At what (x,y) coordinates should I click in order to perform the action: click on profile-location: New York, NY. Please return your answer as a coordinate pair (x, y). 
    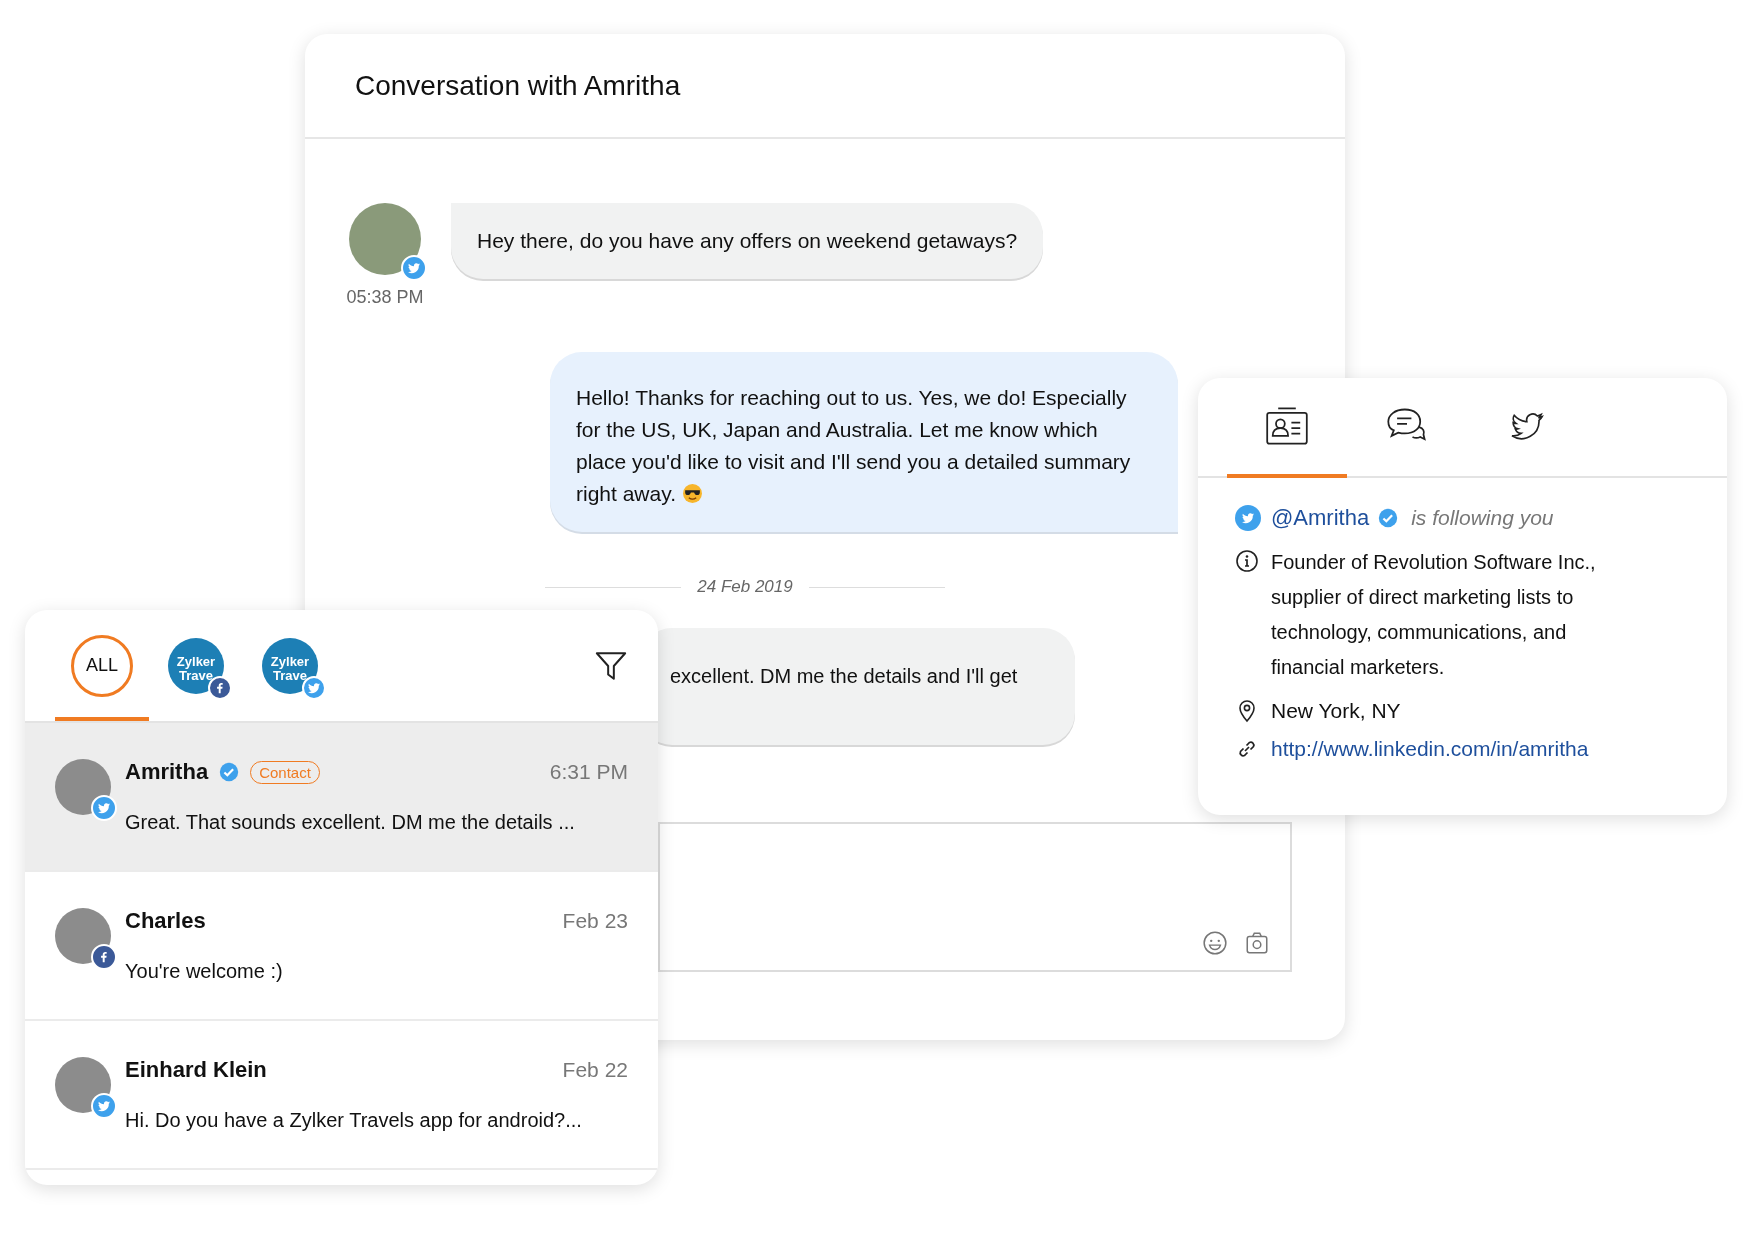
    Looking at the image, I should click on (1336, 711).